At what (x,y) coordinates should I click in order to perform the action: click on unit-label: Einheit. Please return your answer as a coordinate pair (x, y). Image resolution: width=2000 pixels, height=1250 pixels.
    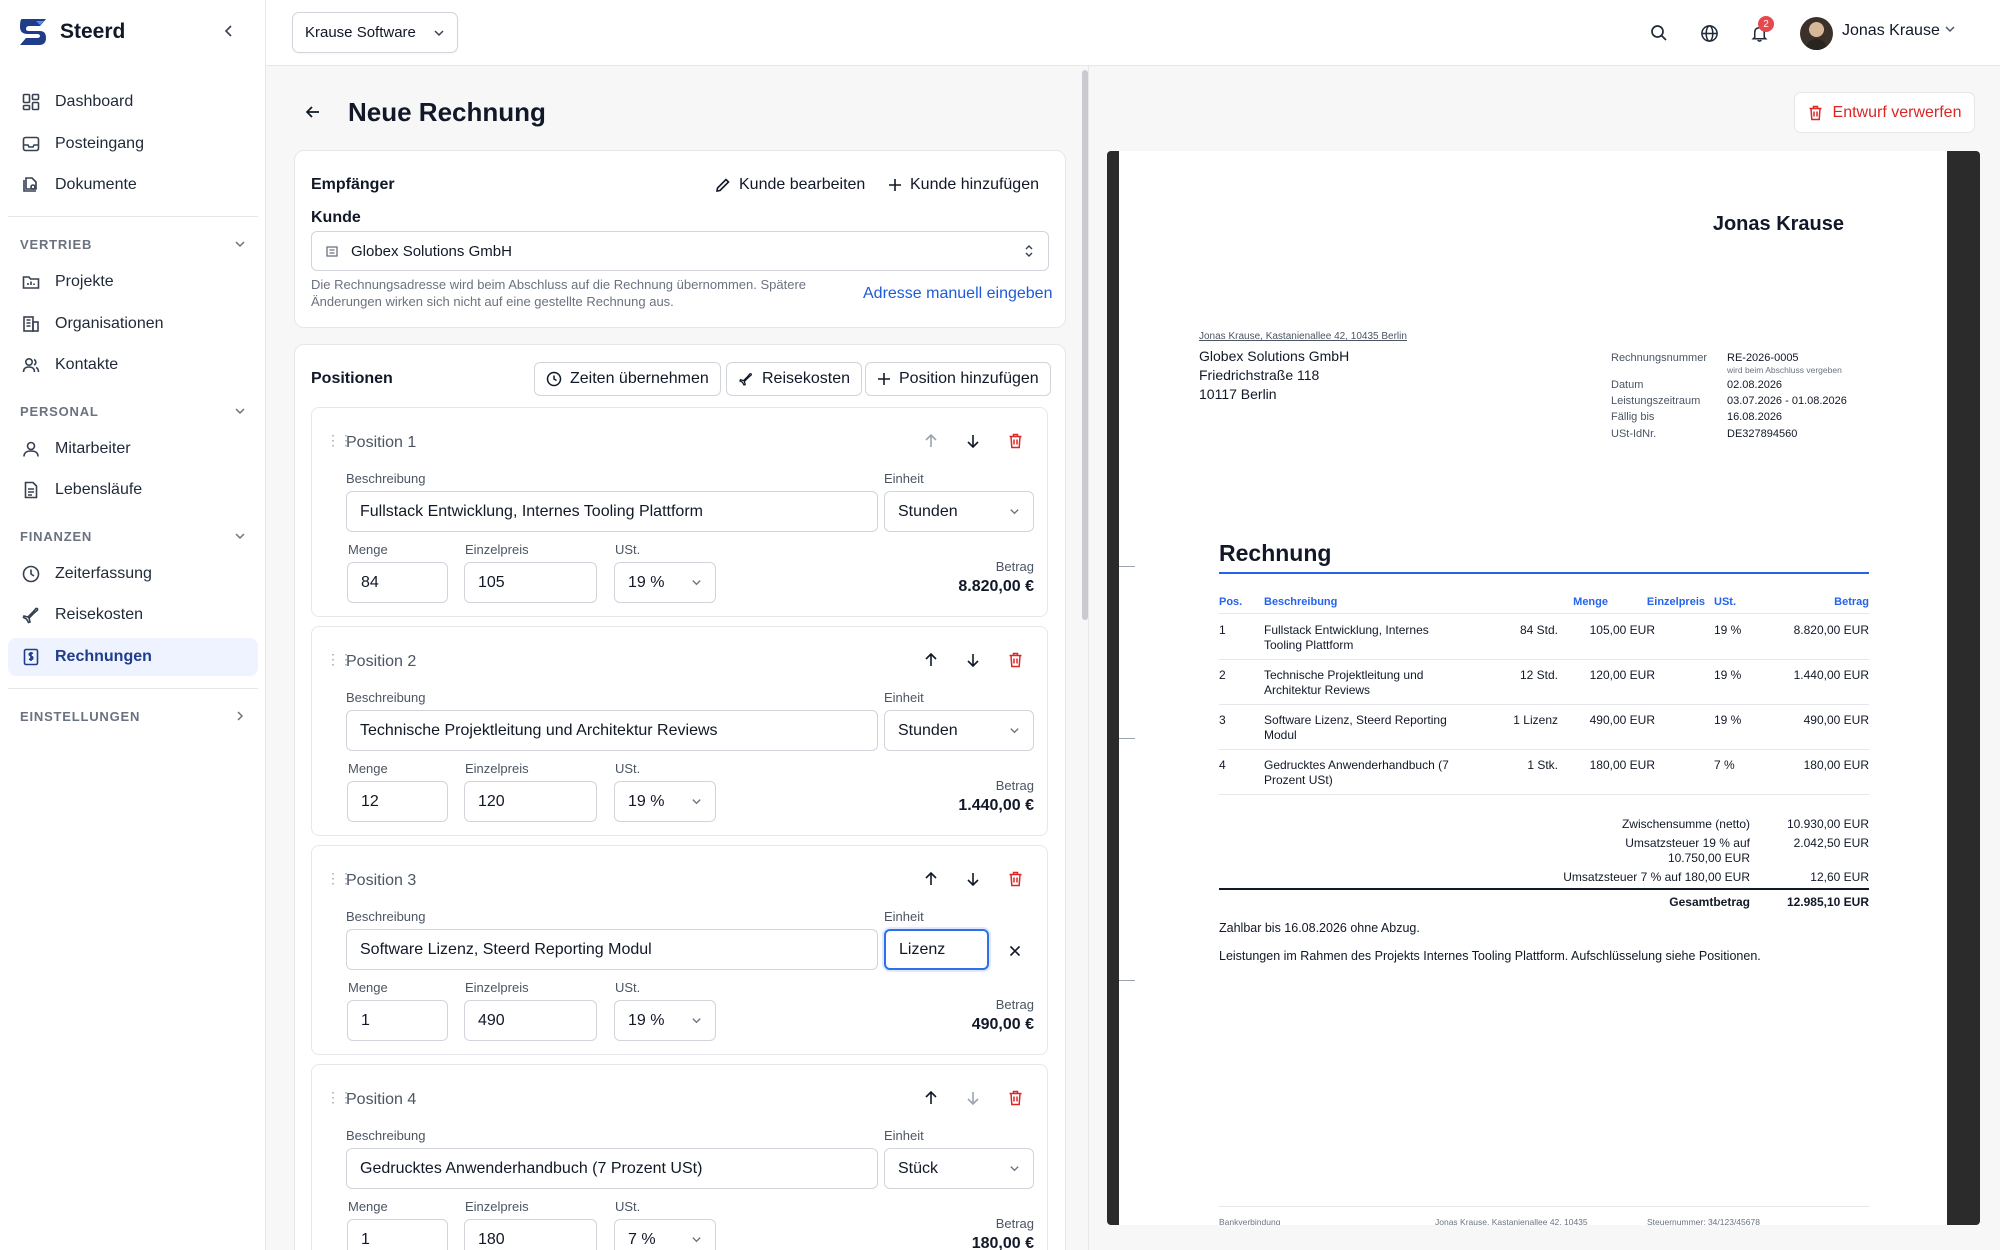
    Looking at the image, I should click on (904, 1135).